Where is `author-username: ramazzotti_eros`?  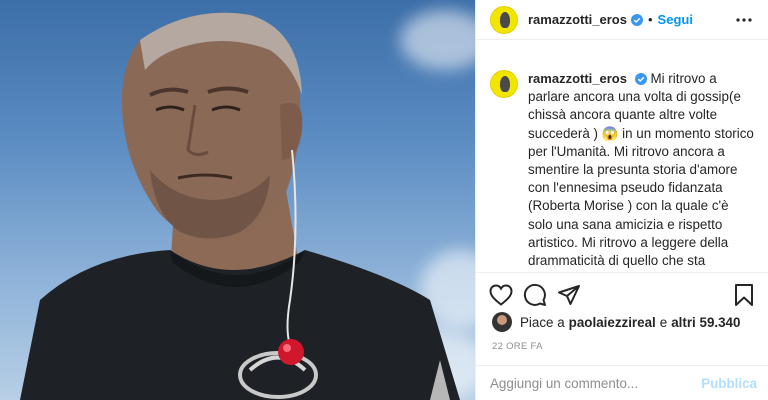
author-username: ramazzotti_eros is located at coordinates (577, 19).